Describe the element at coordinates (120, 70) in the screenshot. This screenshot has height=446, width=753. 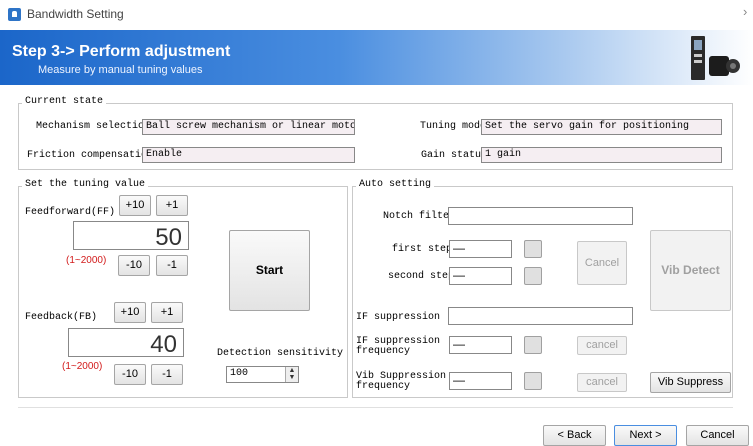
I see `step-subtitle: Measure by manual tuning values` at that location.